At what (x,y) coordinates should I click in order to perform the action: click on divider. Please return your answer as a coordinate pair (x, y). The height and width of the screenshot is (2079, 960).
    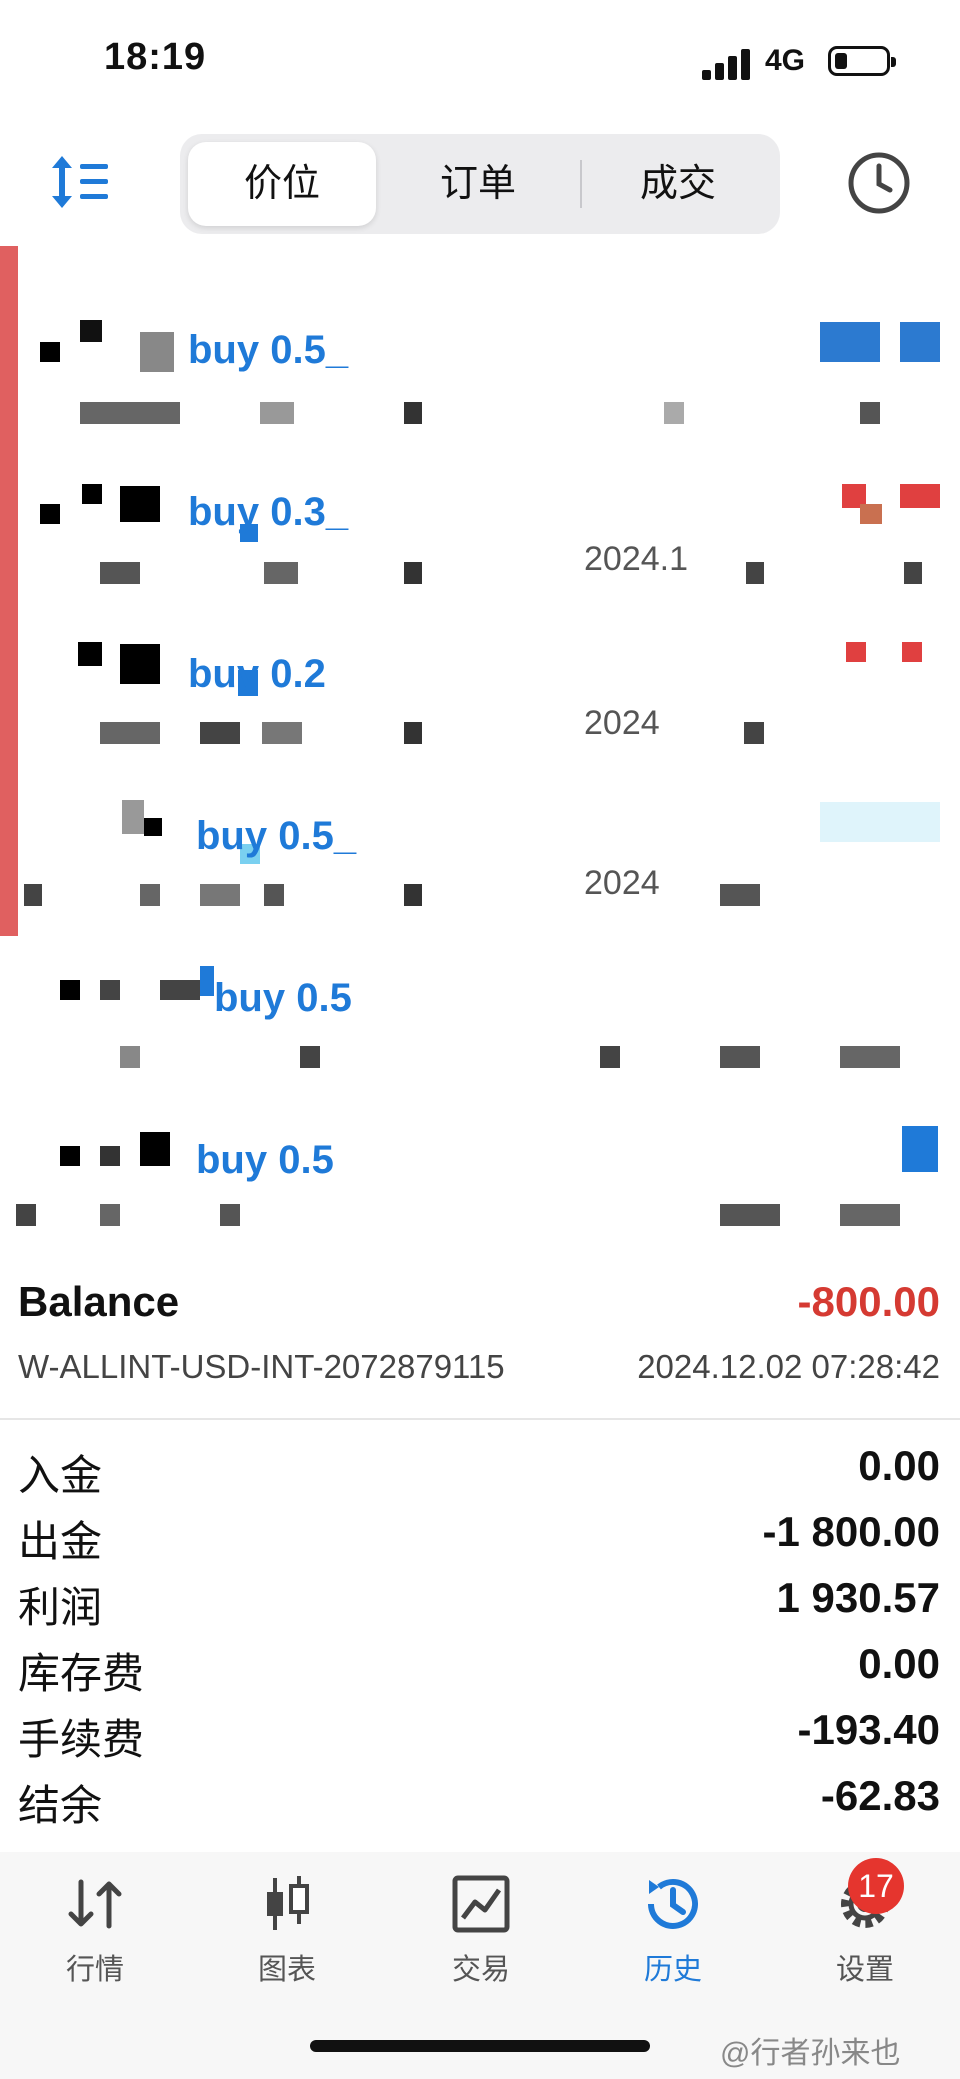
    Looking at the image, I should click on (480, 1419).